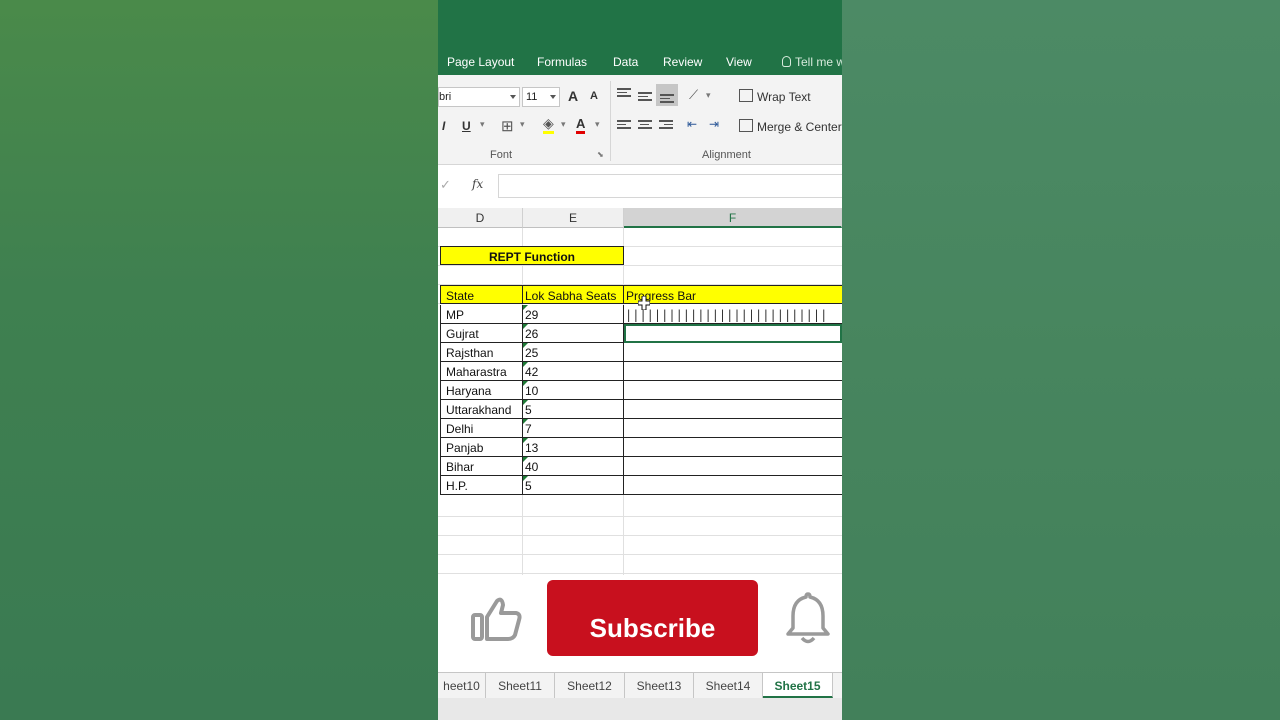 The image size is (1280, 720). Describe the element at coordinates (726, 155) in the screenshot. I see `alignment-group-label: Alignment` at that location.